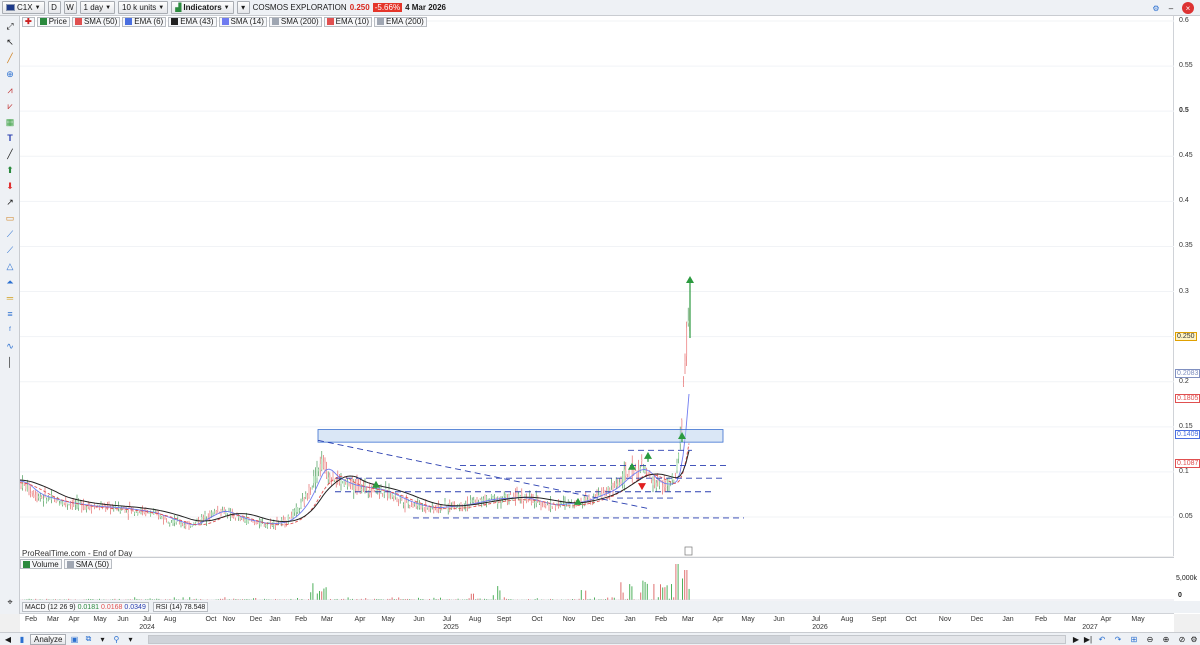  What do you see at coordinates (243, 7) in the screenshot?
I see `chart-options-button: ▾` at bounding box center [243, 7].